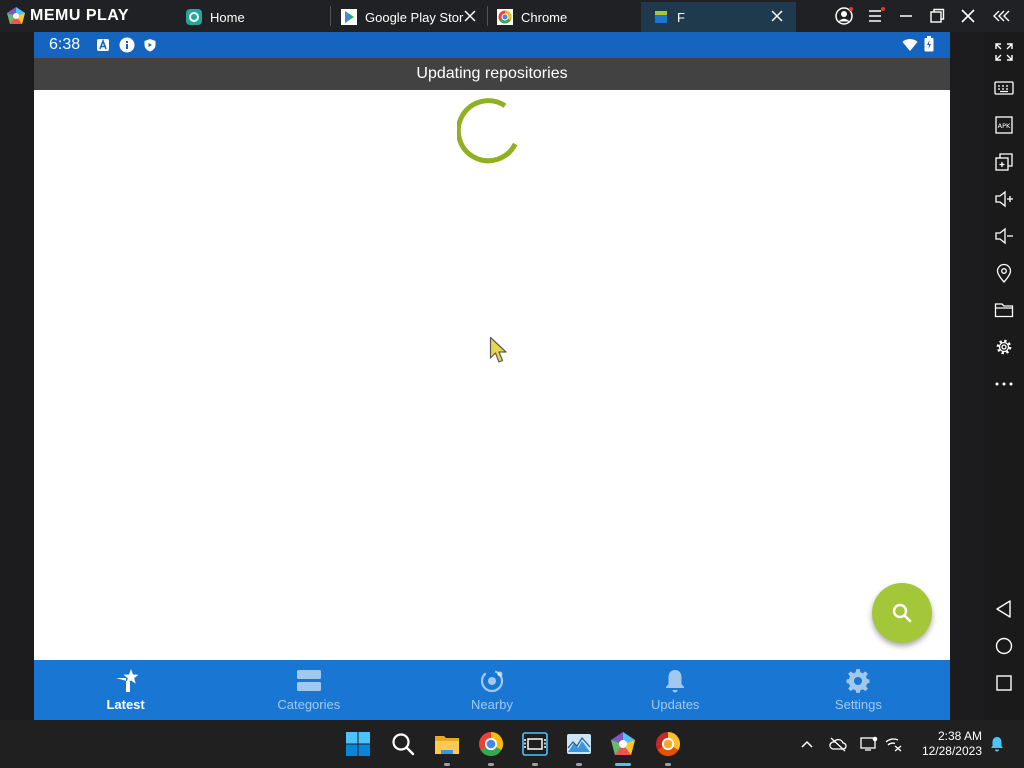  What do you see at coordinates (1004, 384) in the screenshot?
I see `more-icon` at bounding box center [1004, 384].